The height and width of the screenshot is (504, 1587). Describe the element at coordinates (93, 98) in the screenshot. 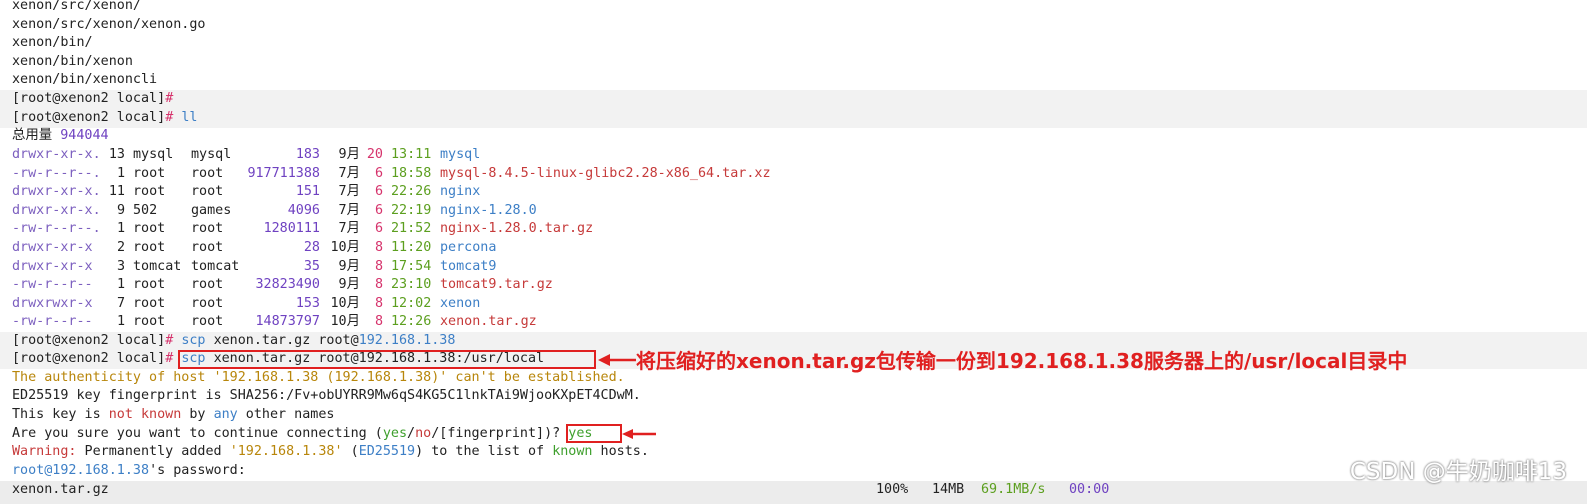

I see `prompt-line: [root@xenon2 local]#` at that location.